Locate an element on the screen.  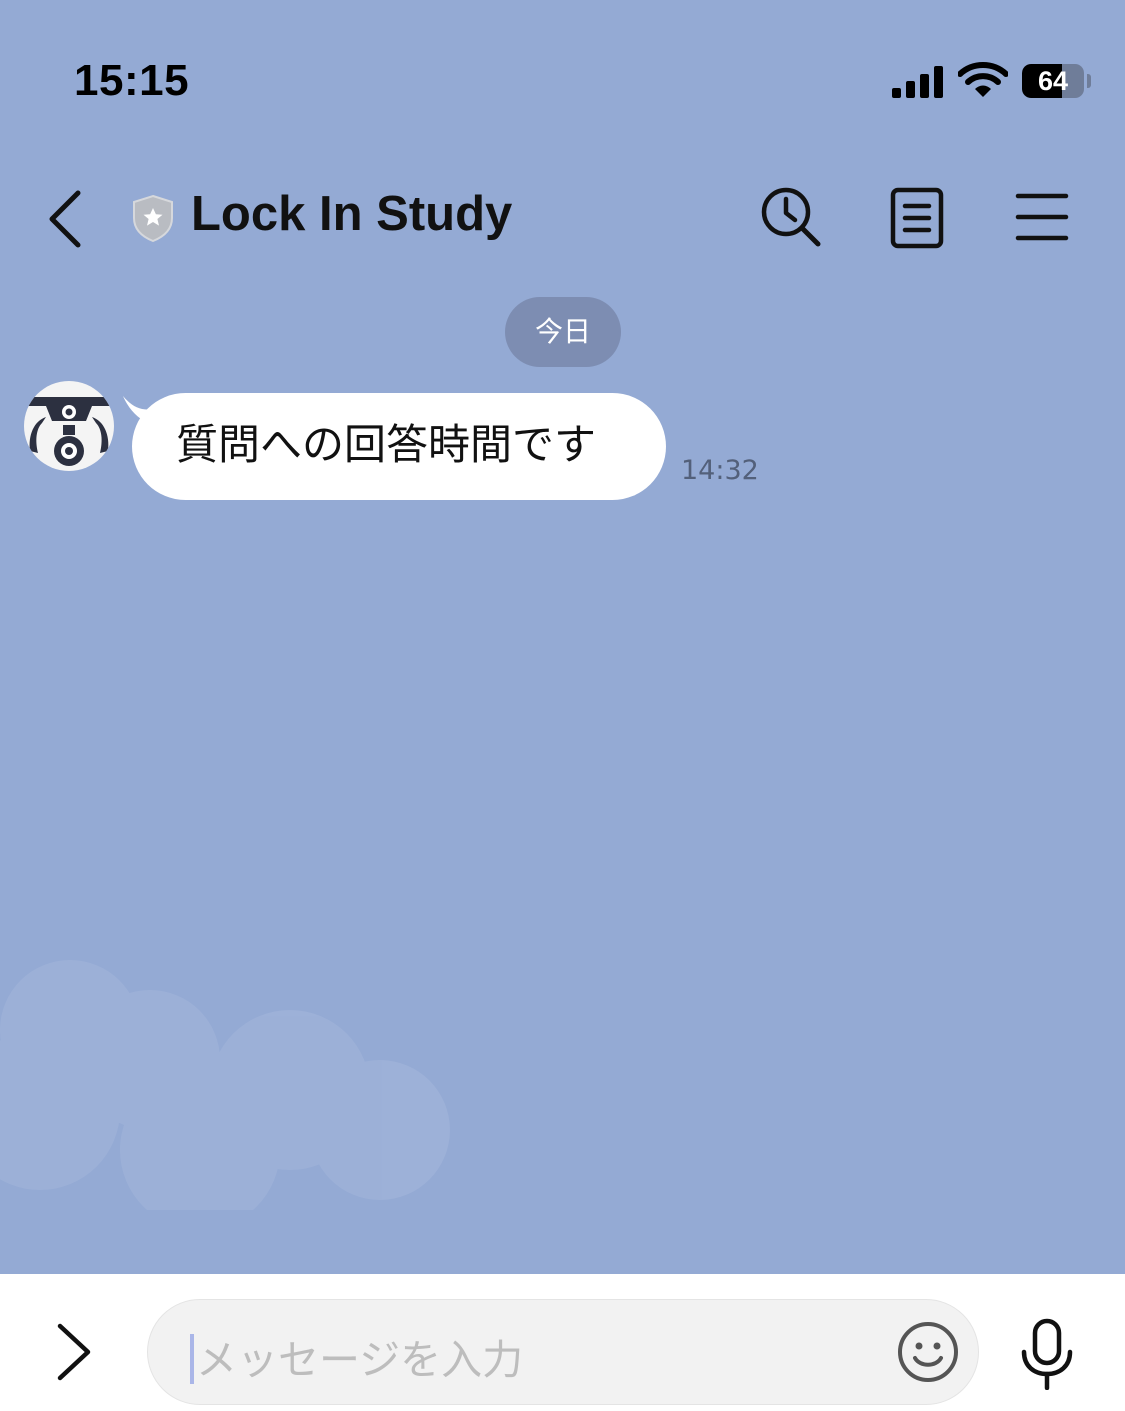
status-time: 15:15 is located at coordinates (132, 80).